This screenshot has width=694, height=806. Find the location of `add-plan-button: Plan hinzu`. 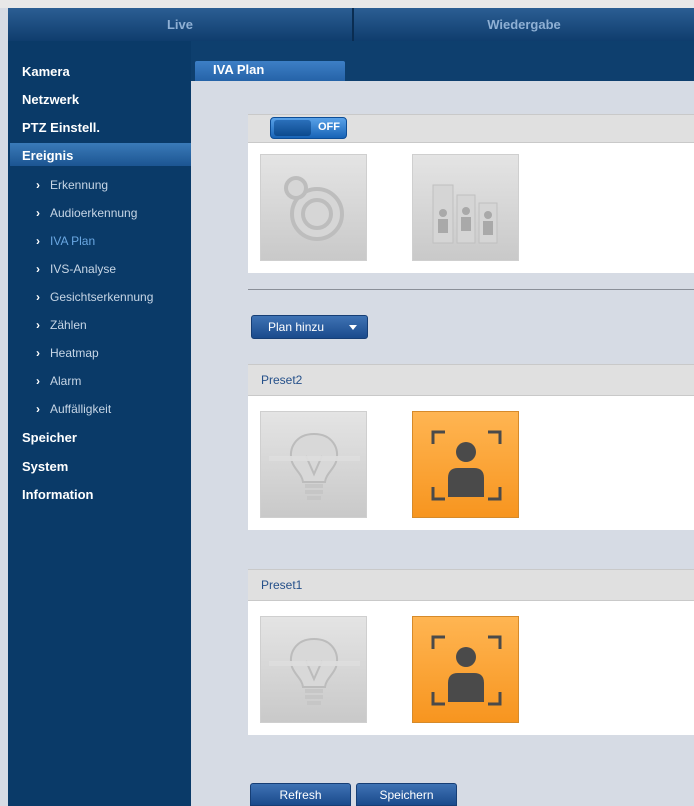

add-plan-button: Plan hinzu is located at coordinates (309, 327).